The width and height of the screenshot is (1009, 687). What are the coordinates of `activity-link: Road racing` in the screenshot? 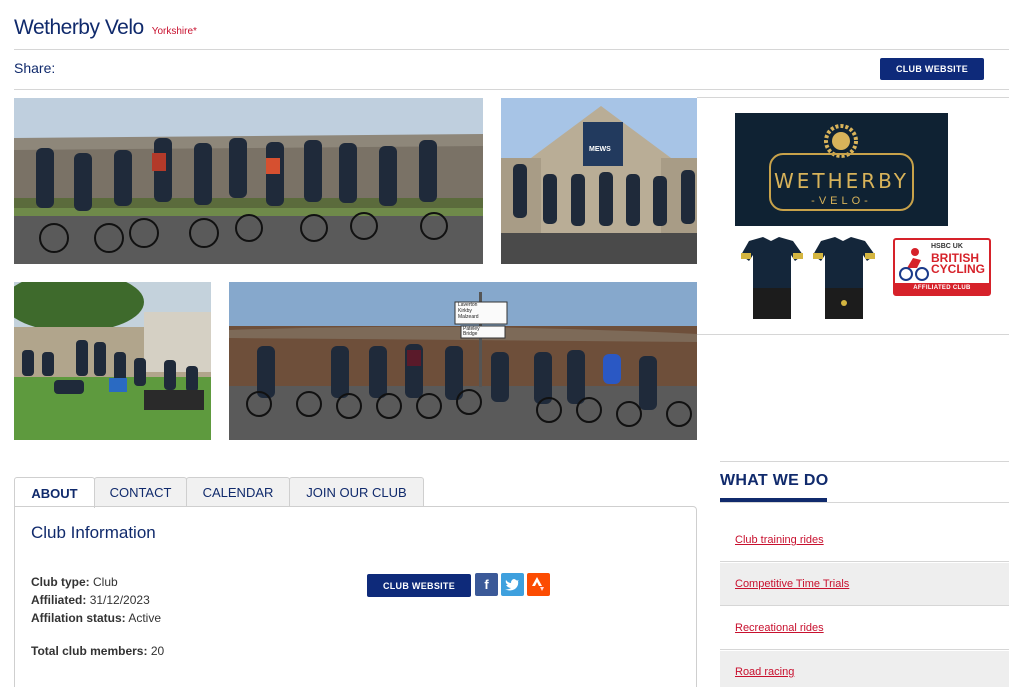 It's located at (764, 672).